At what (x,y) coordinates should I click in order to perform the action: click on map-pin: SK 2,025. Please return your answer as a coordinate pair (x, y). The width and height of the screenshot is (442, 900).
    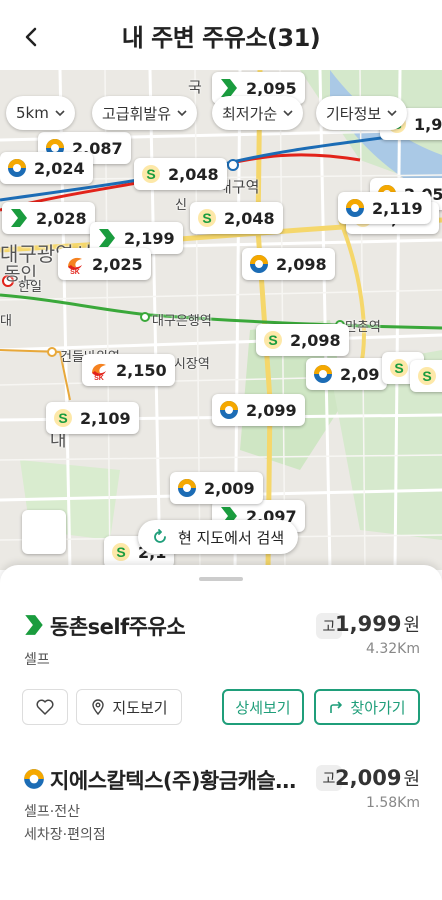
    Looking at the image, I should click on (104, 264).